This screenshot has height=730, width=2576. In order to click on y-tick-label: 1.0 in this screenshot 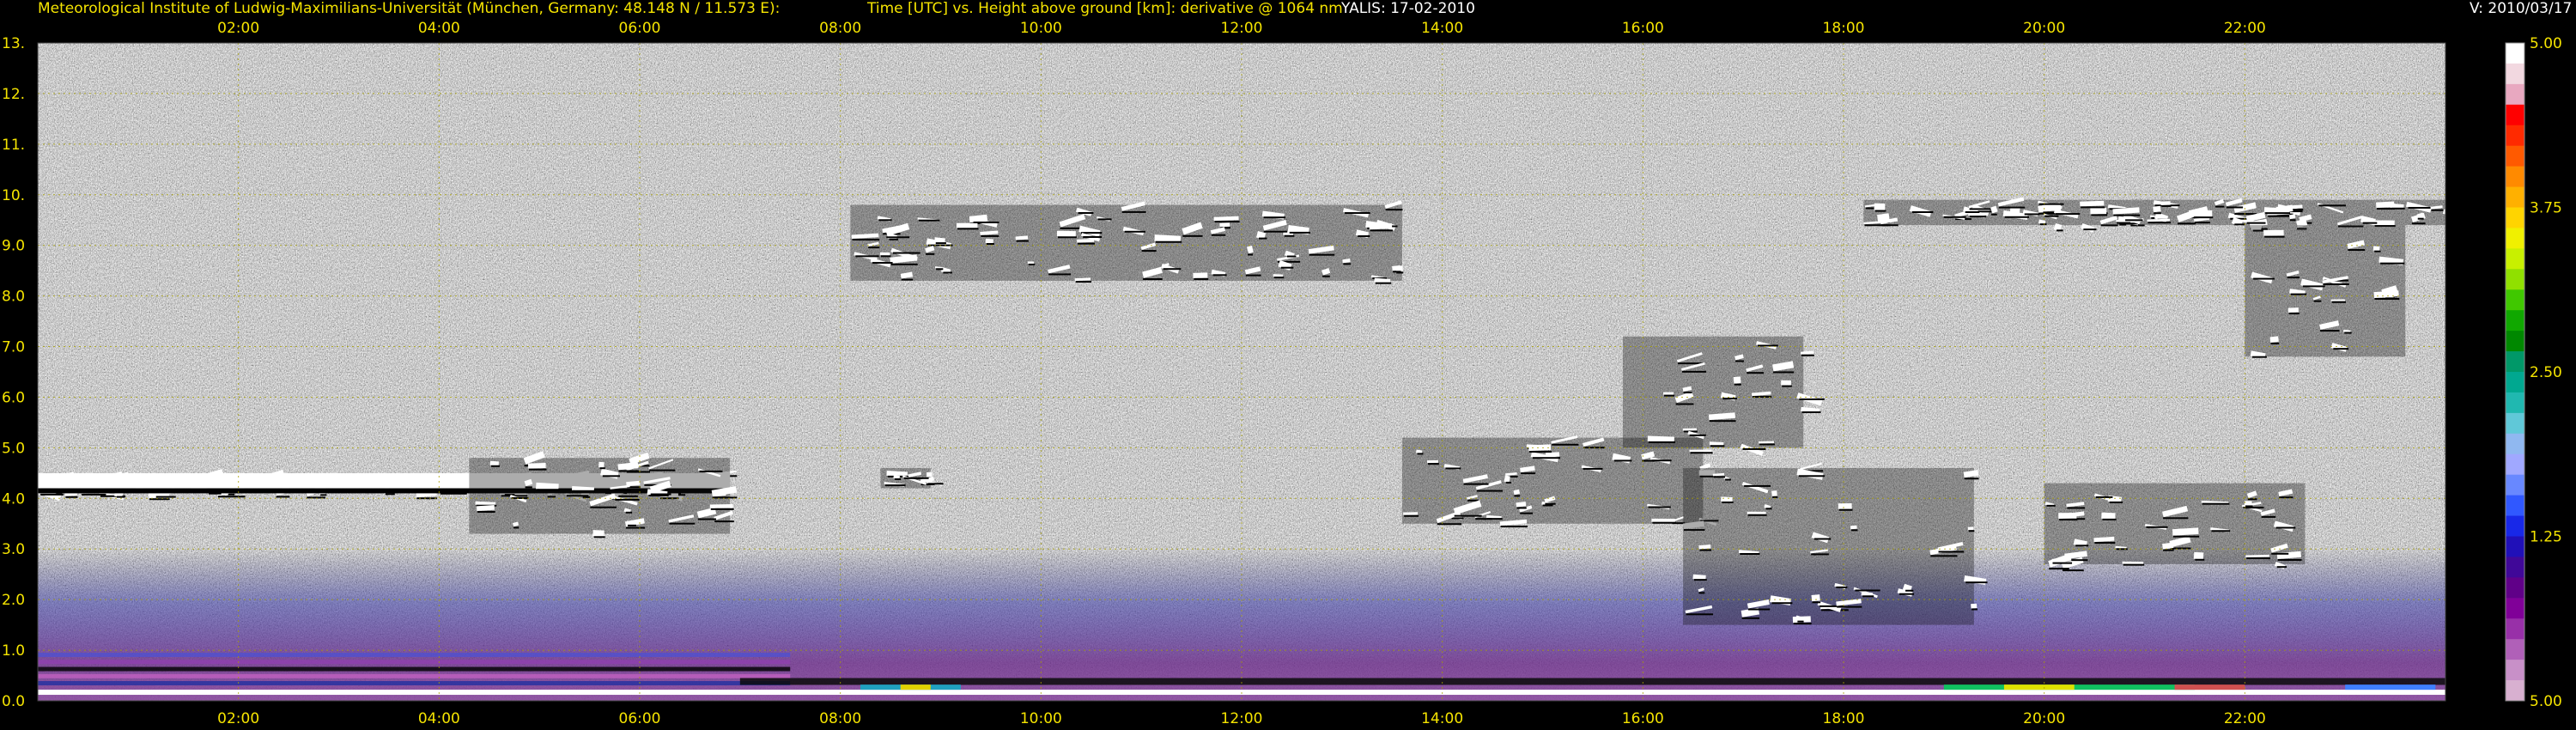, I will do `click(13, 651)`.